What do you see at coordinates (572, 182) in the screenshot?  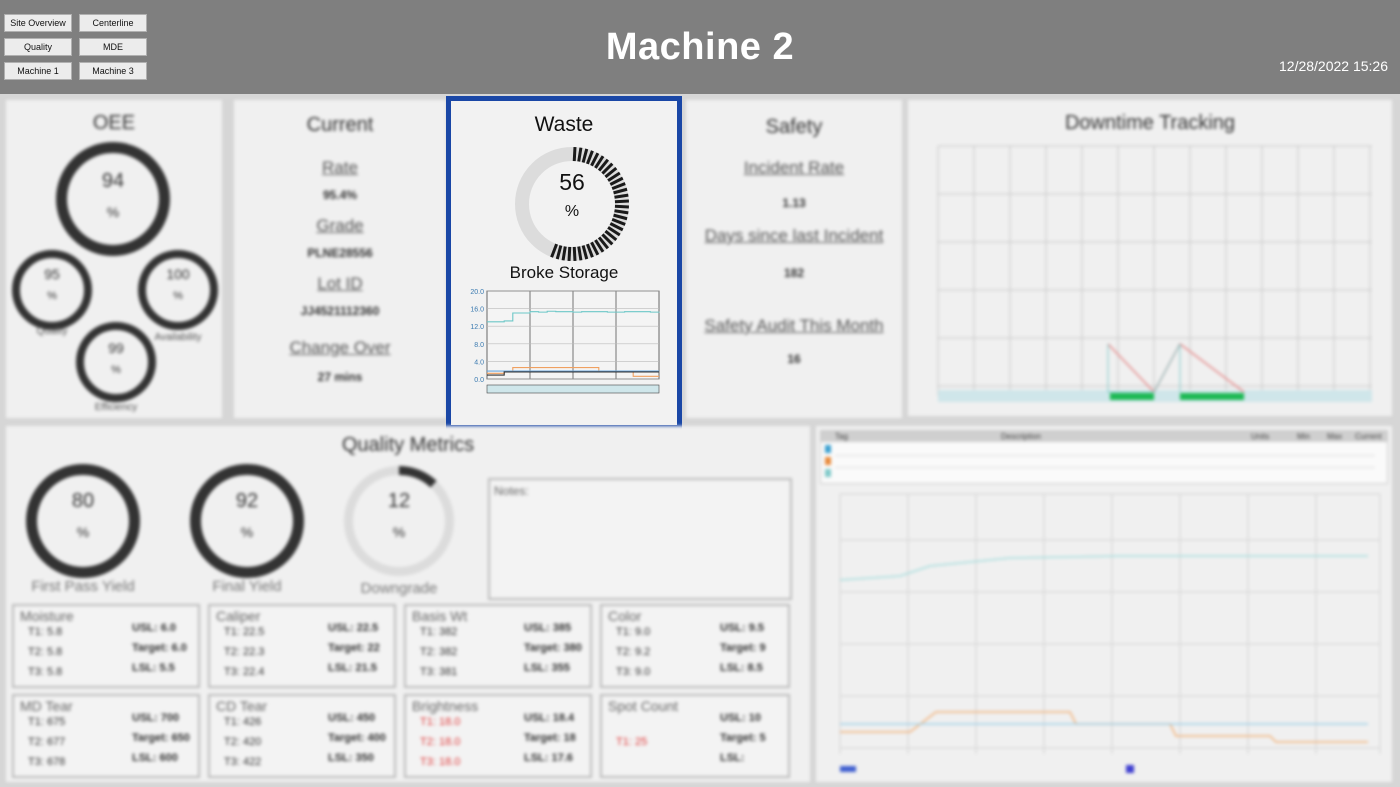 I see `waste-value: 56` at bounding box center [572, 182].